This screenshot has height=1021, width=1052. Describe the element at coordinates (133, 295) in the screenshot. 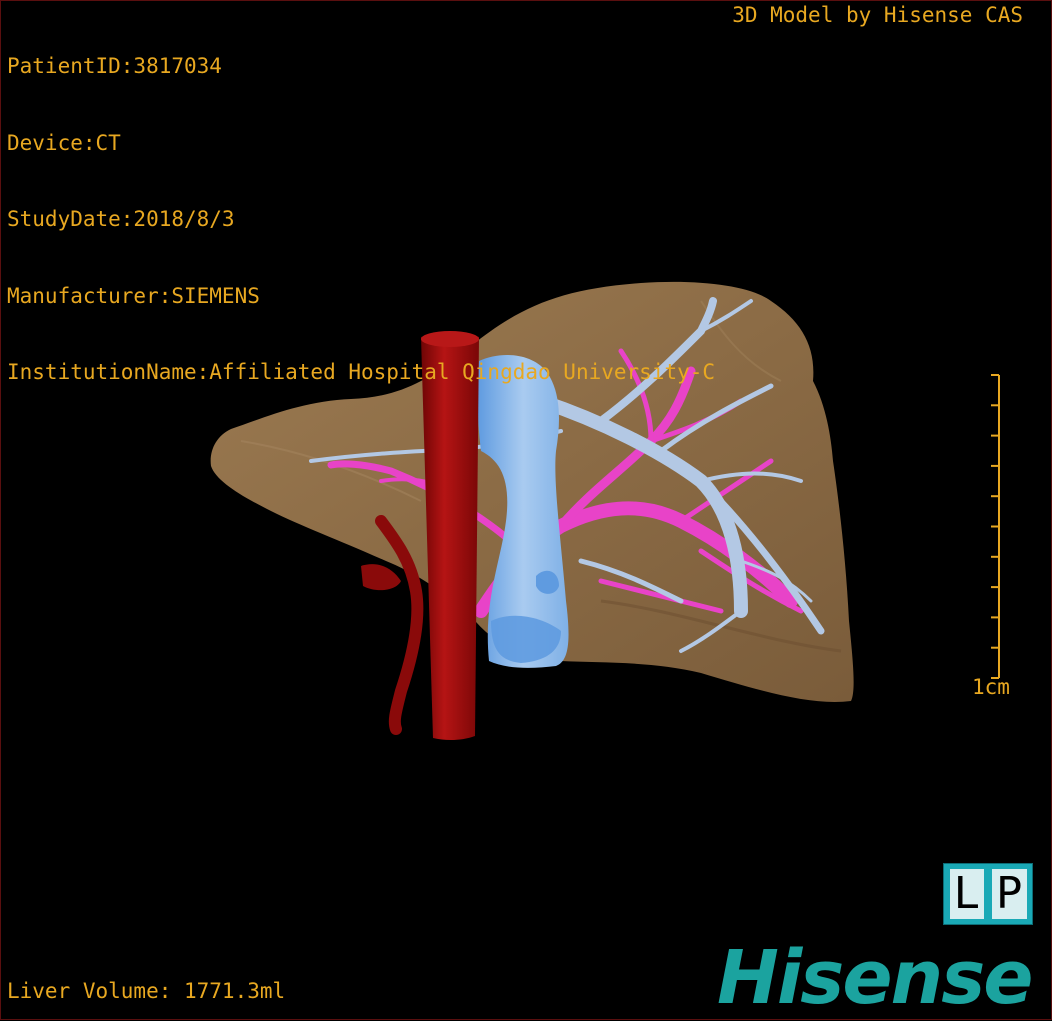

I see `manufacturer-label: Manufacturer:SIEMENS` at that location.